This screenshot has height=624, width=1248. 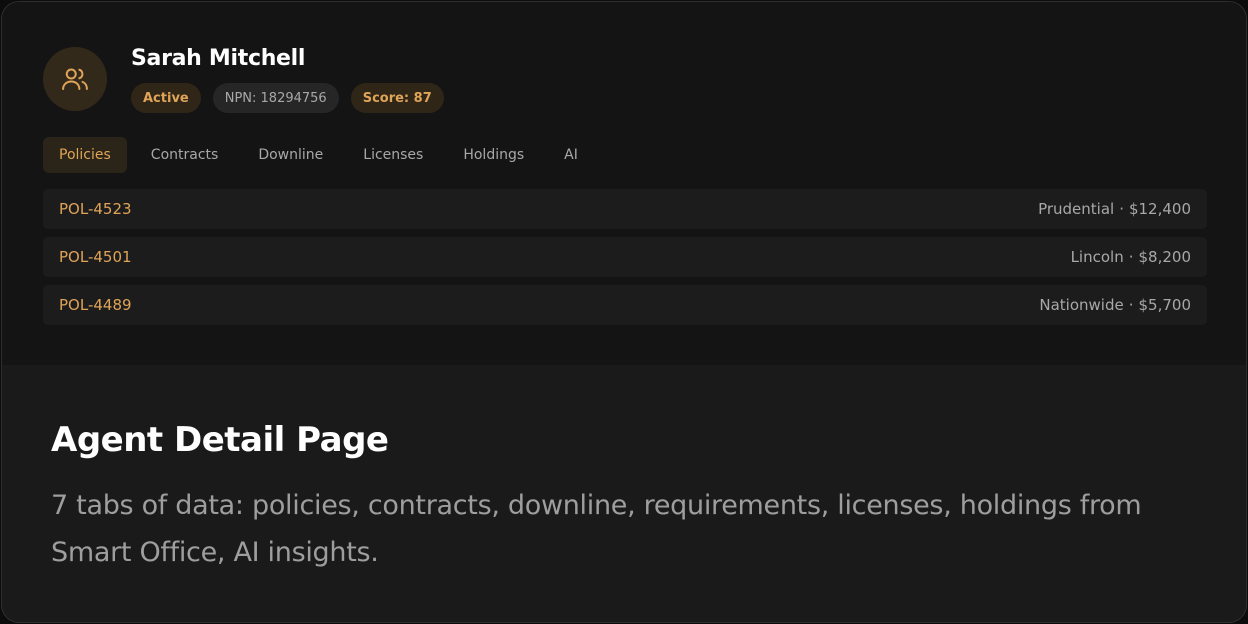 I want to click on policy-amount: $5,700, so click(x=1165, y=305).